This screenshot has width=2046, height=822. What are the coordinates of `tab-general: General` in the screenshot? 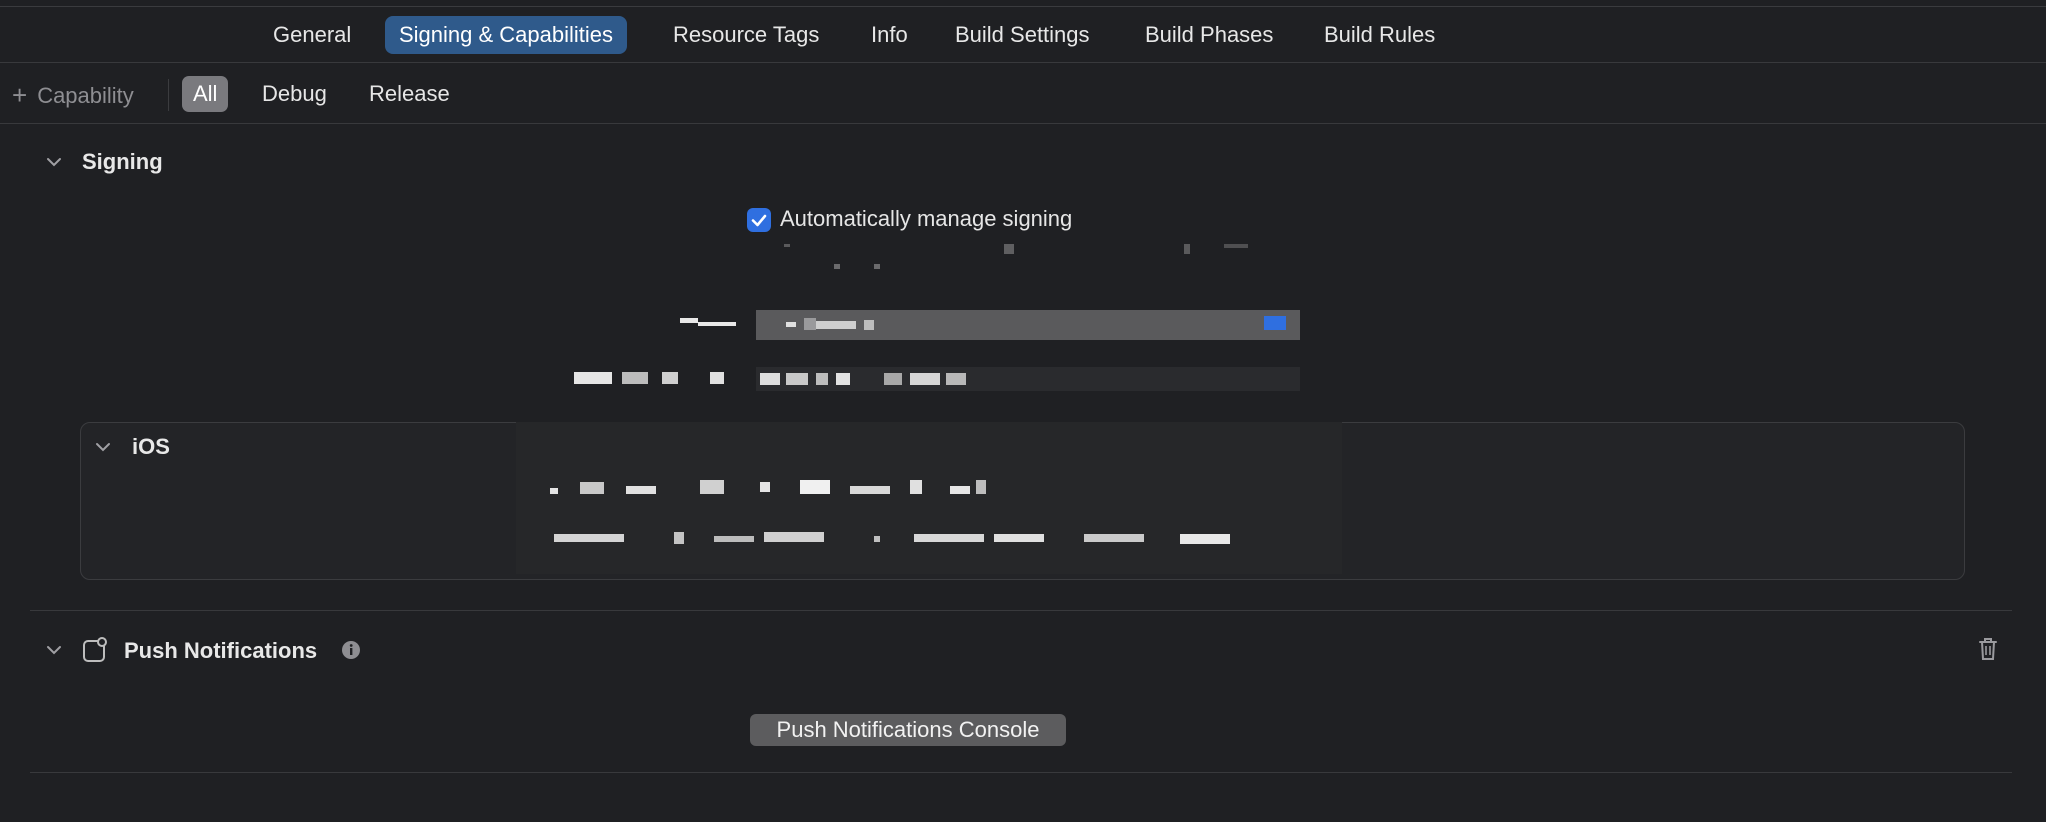 It's located at (312, 35).